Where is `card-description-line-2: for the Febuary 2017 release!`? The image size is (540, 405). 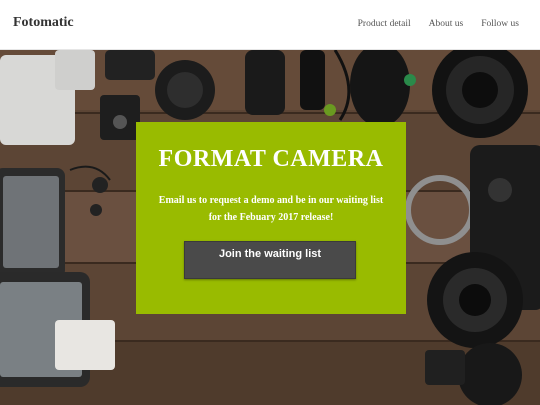
card-description-line-2: for the Febuary 2017 release! is located at coordinates (271, 217).